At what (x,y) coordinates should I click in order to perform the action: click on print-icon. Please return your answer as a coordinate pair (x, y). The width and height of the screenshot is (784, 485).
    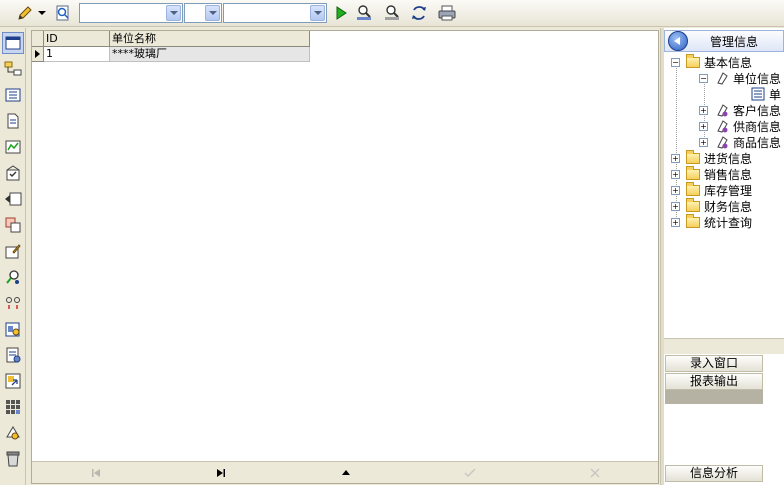
    Looking at the image, I should click on (447, 13).